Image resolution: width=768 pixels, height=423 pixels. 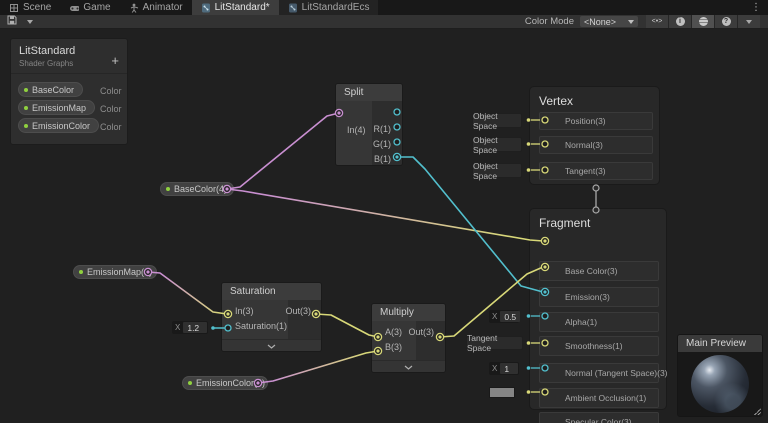 What do you see at coordinates (757, 411) in the screenshot?
I see `resize-grip` at bounding box center [757, 411].